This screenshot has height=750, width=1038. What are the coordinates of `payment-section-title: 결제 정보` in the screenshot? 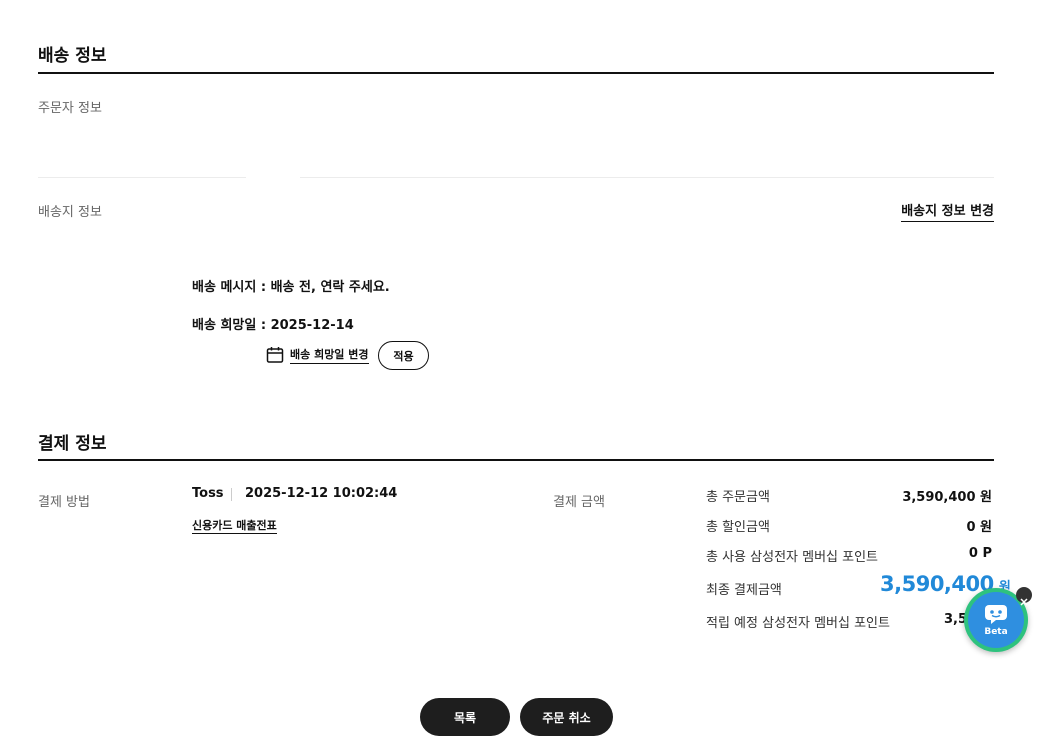 It's located at (72, 444).